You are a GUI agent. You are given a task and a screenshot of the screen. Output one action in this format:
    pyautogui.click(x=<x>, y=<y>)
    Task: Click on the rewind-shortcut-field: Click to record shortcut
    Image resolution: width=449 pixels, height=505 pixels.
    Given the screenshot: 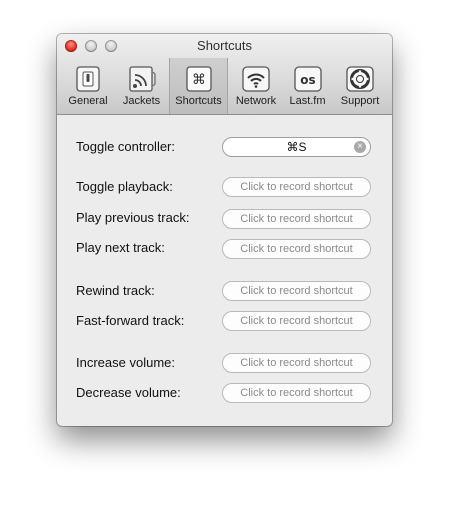 What is the action you would take?
    pyautogui.click(x=296, y=291)
    